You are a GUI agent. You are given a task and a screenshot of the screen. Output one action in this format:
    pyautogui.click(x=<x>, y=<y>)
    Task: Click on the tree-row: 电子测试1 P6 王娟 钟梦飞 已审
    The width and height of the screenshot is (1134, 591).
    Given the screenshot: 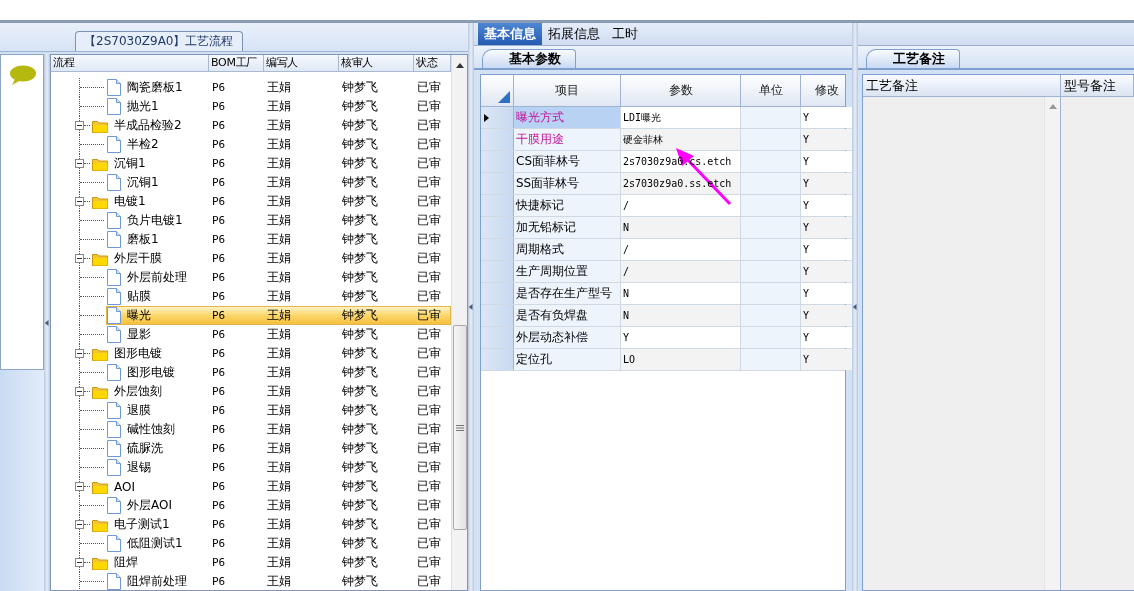 What is the action you would take?
    pyautogui.click(x=271, y=524)
    